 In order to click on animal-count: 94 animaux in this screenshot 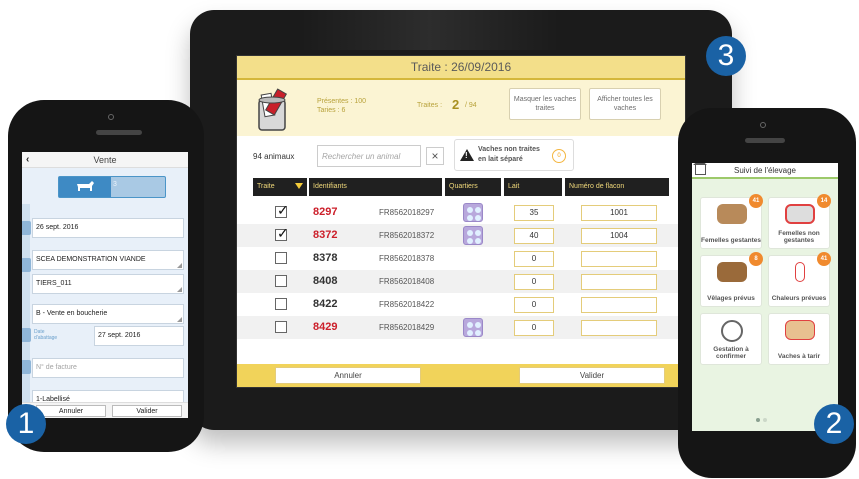, I will do `click(274, 156)`.